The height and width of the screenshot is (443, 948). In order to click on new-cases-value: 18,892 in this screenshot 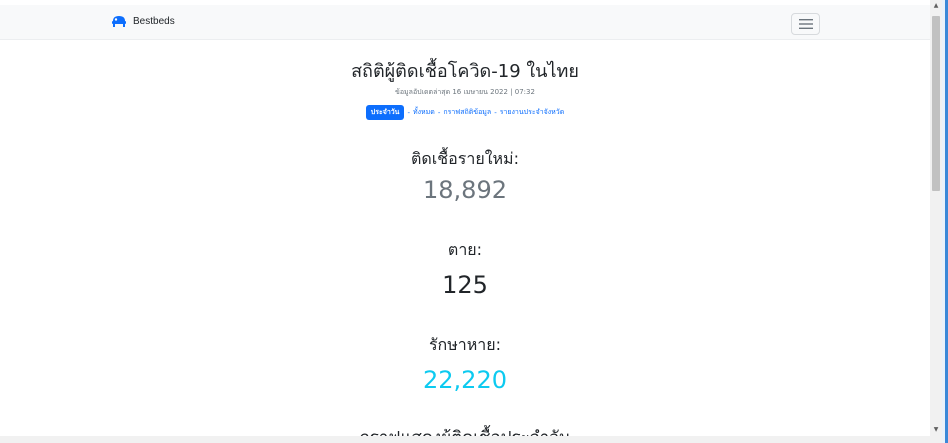, I will do `click(465, 190)`.